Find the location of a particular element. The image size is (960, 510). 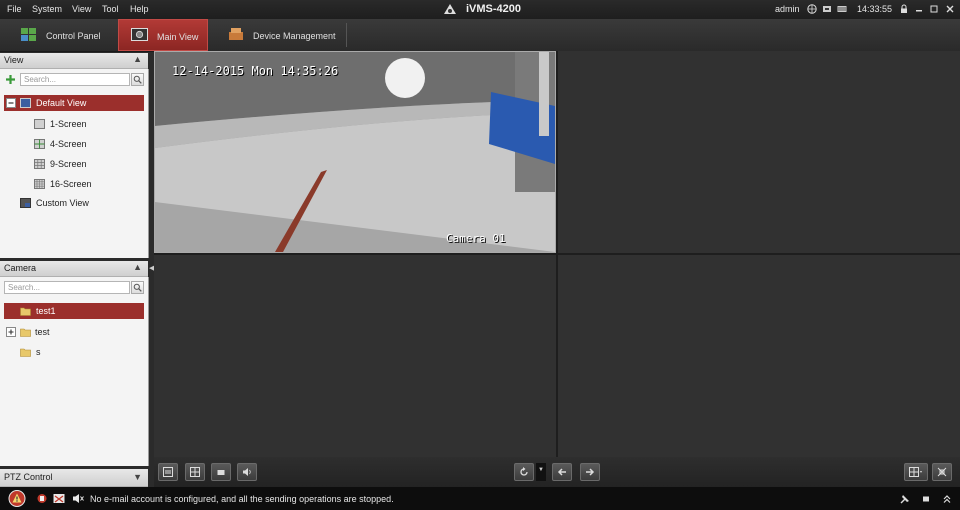

save-view-icon is located at coordinates (168, 472).